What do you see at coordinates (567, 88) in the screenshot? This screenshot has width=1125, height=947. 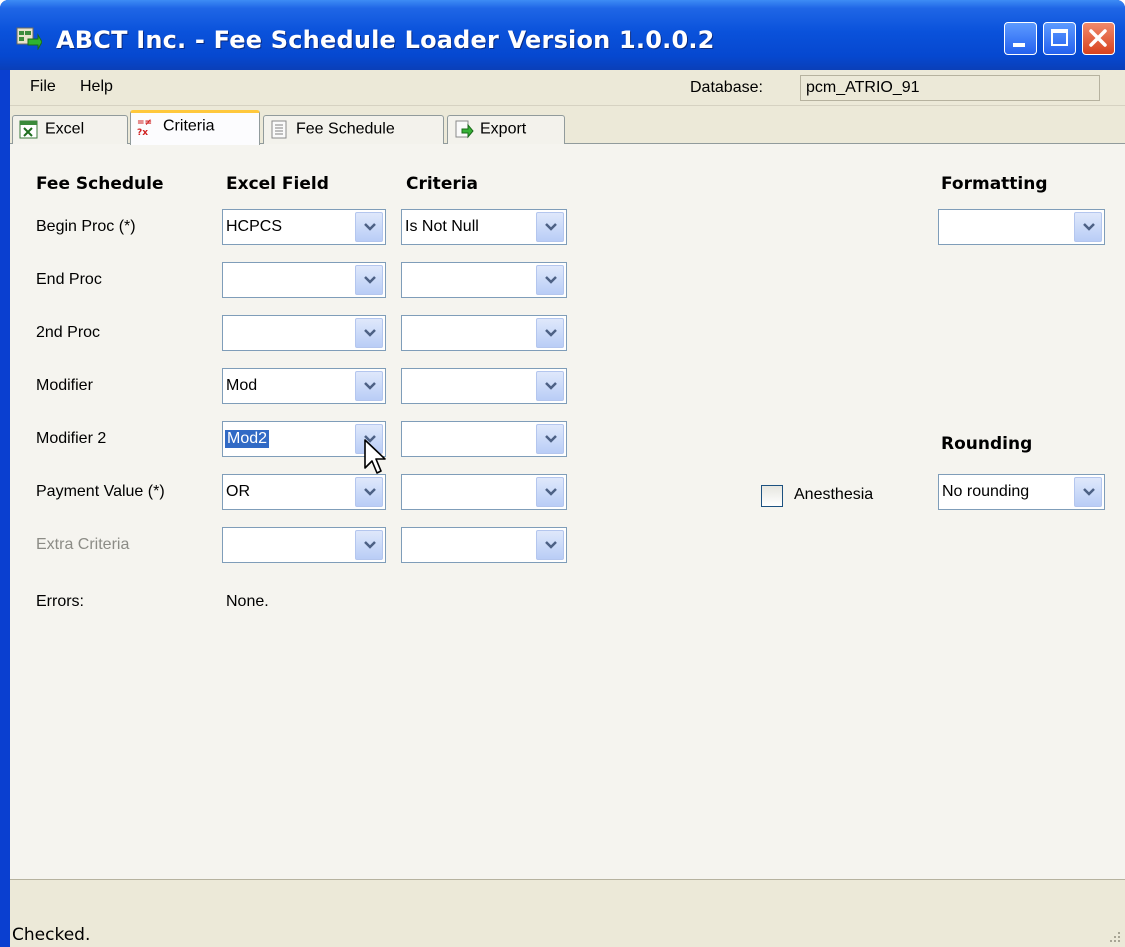 I see `menu-bar: File Help Database: pcm_ATRIO_91` at bounding box center [567, 88].